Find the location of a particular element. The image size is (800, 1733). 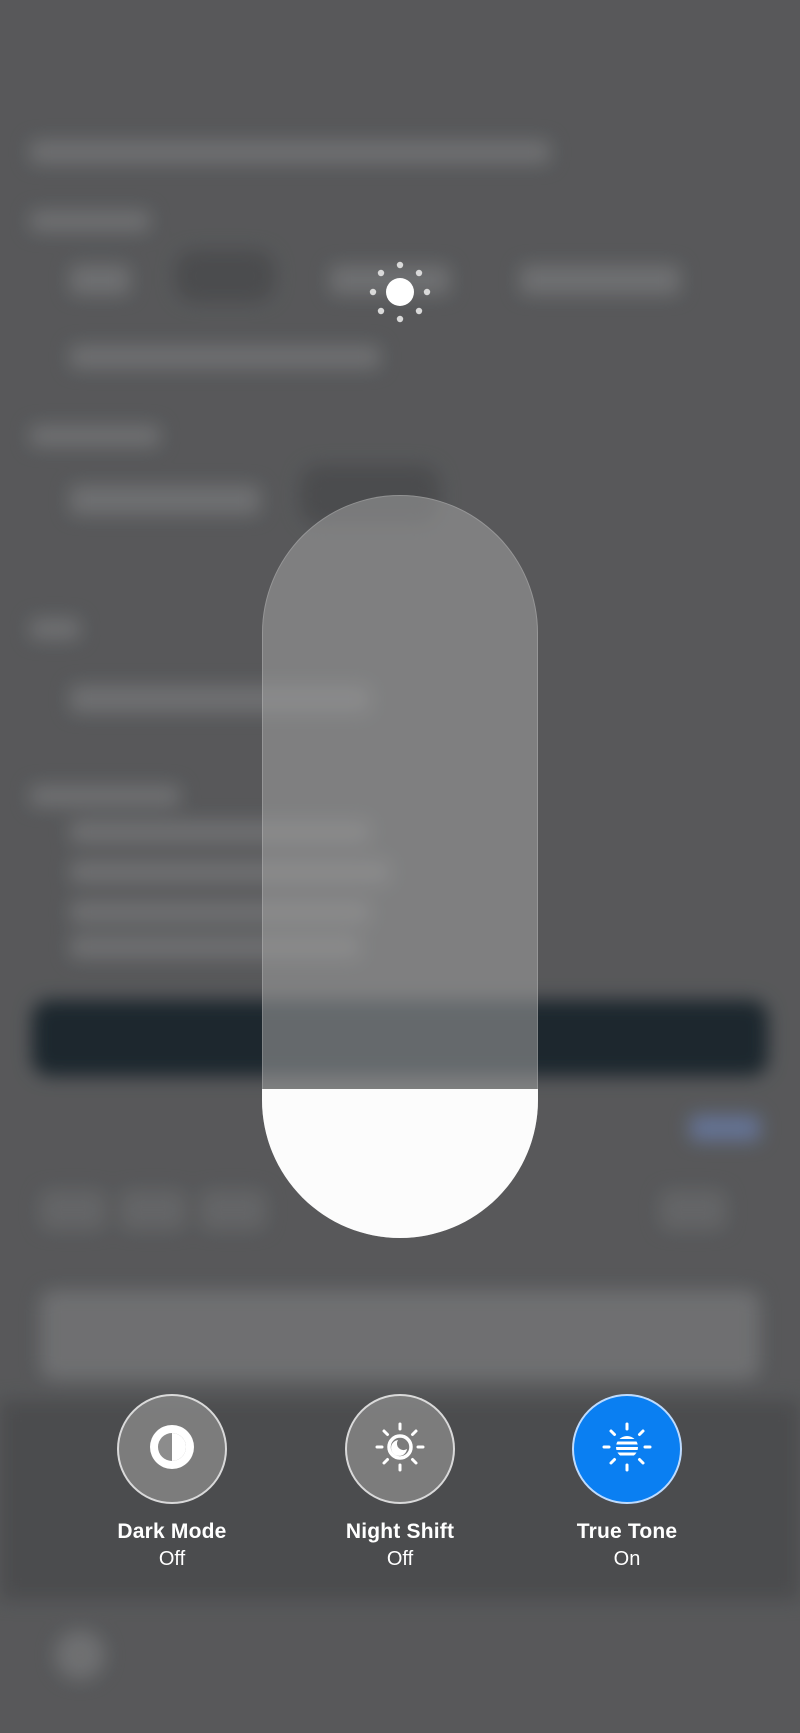

dark-mode-toggle: Dark Mode Off is located at coordinates (172, 1482).